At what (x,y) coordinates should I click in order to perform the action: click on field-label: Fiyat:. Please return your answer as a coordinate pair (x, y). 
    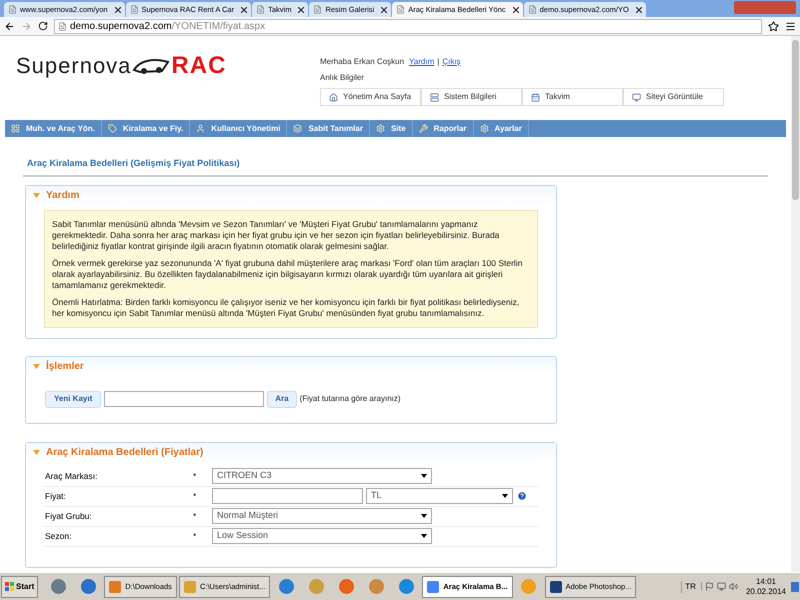
    Looking at the image, I should click on (55, 496).